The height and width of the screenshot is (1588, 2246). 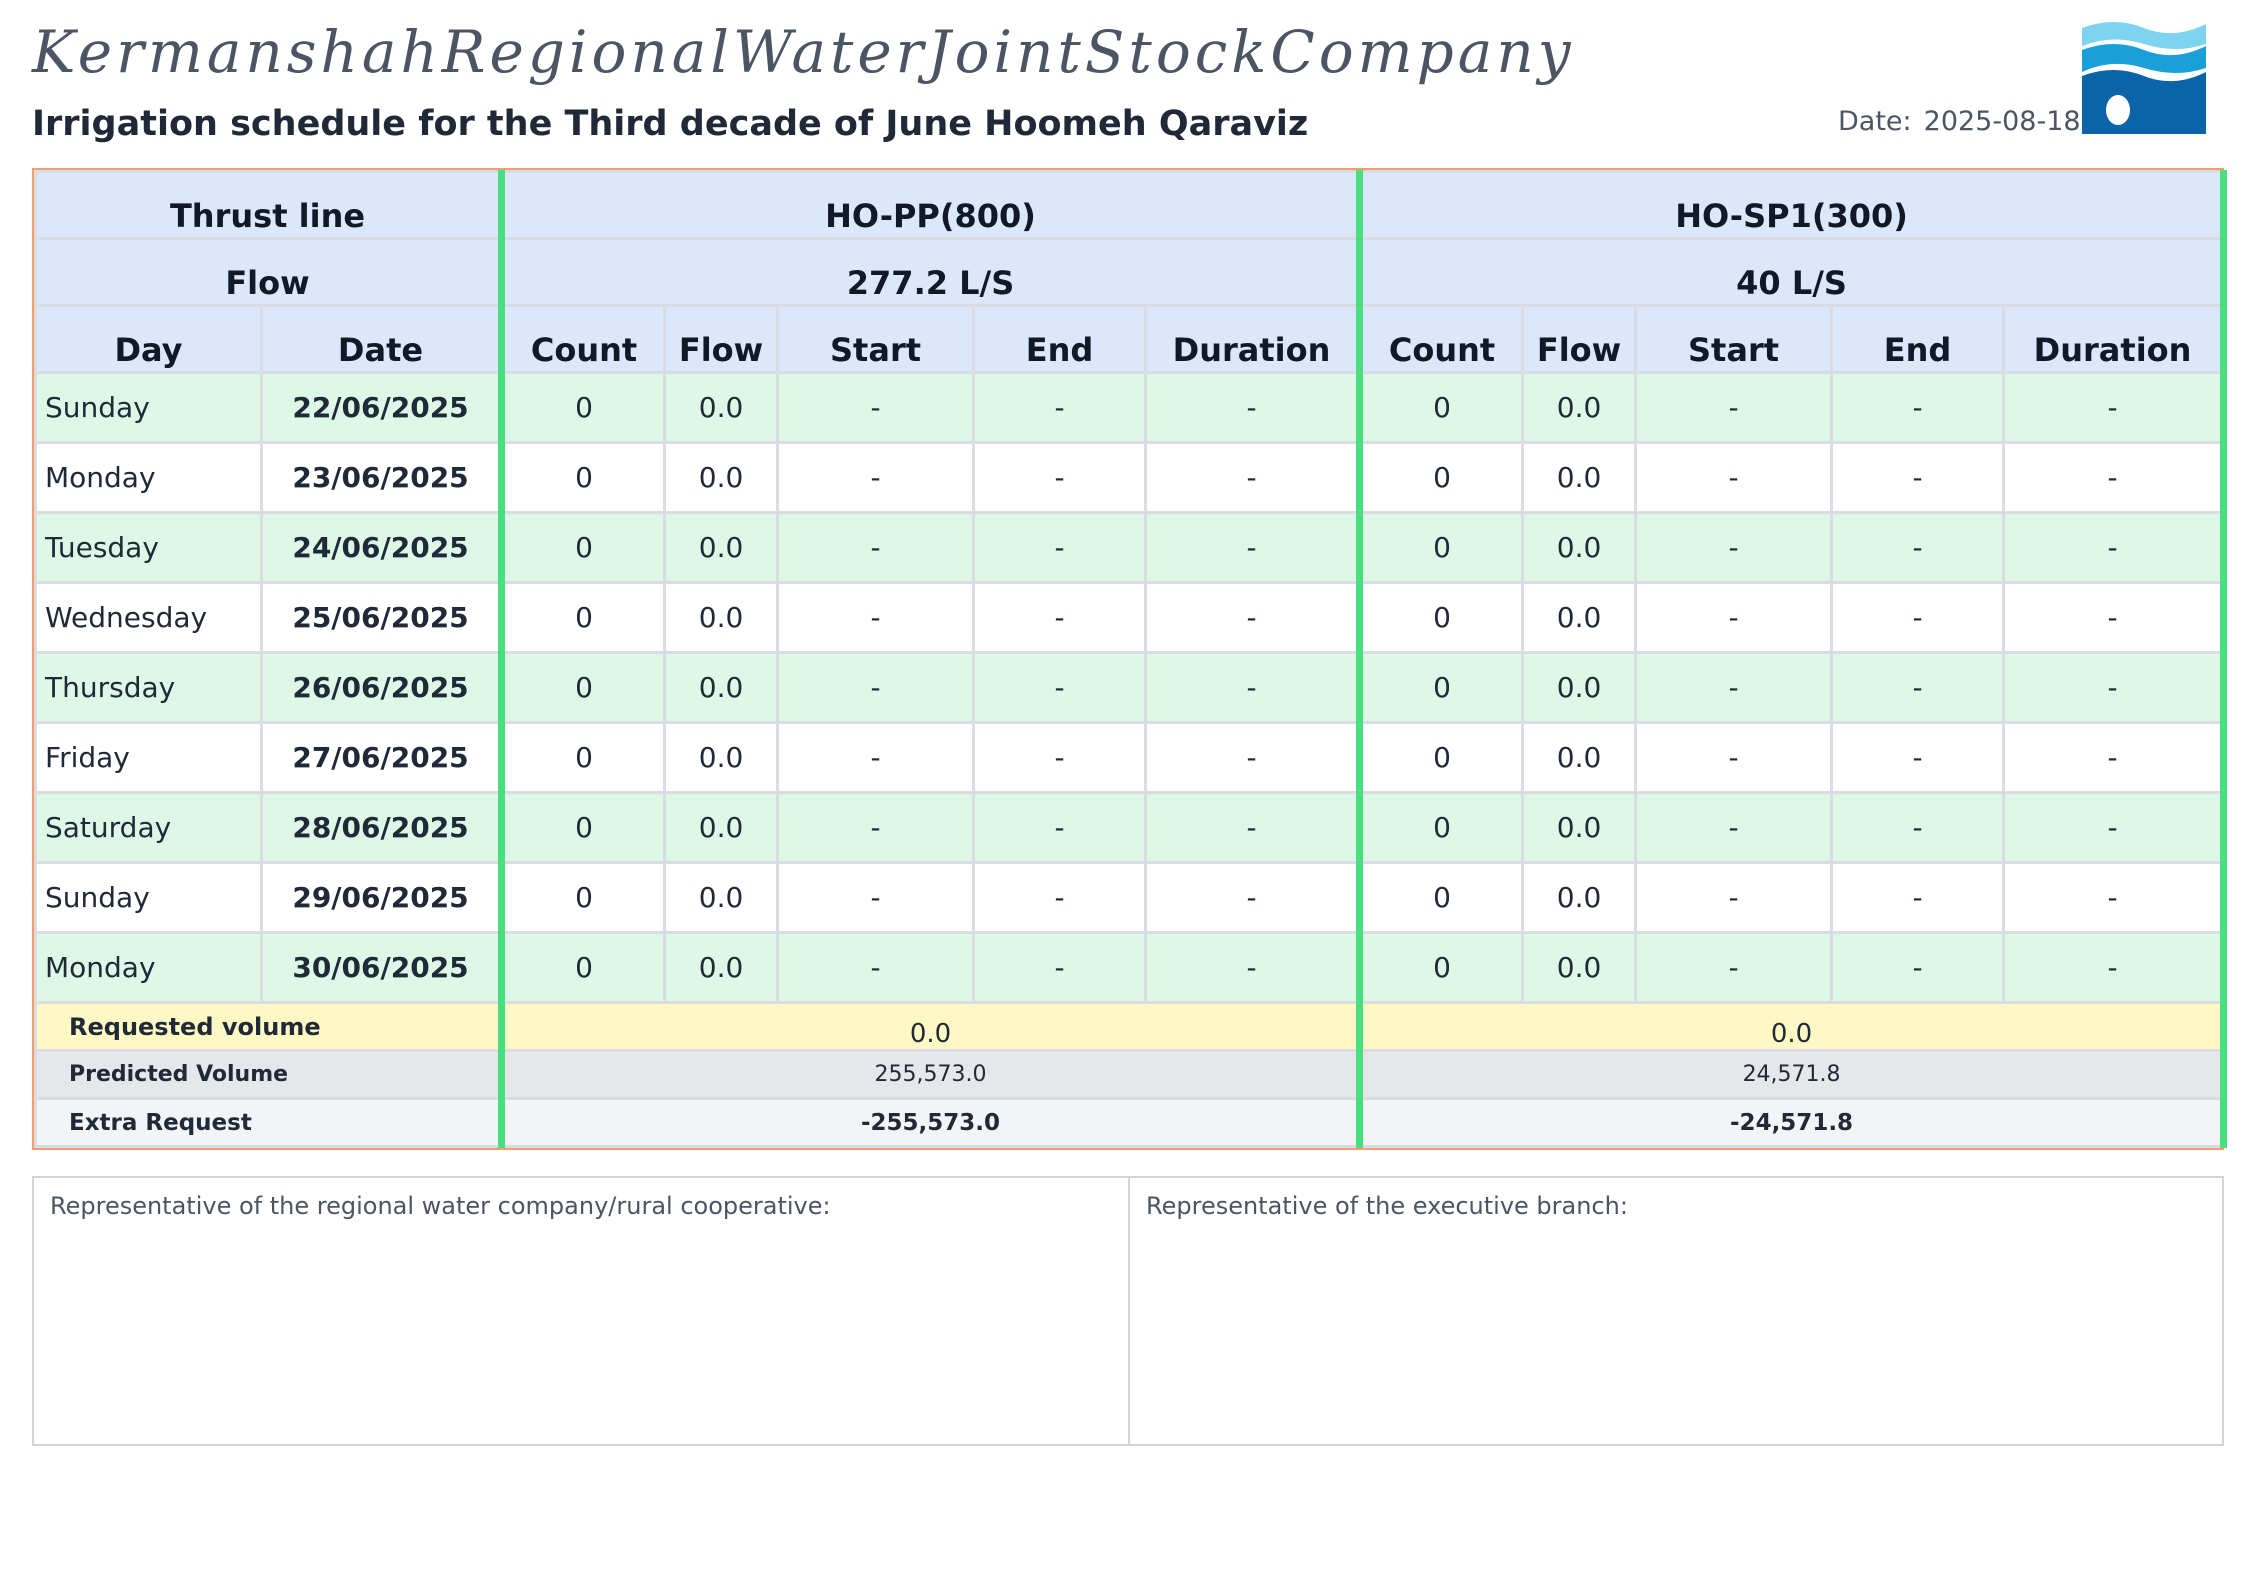 What do you see at coordinates (1131, 967) in the screenshot?
I see `table-row: Monday 30/06/2025 0 0.0- - -0 0.0- - -` at bounding box center [1131, 967].